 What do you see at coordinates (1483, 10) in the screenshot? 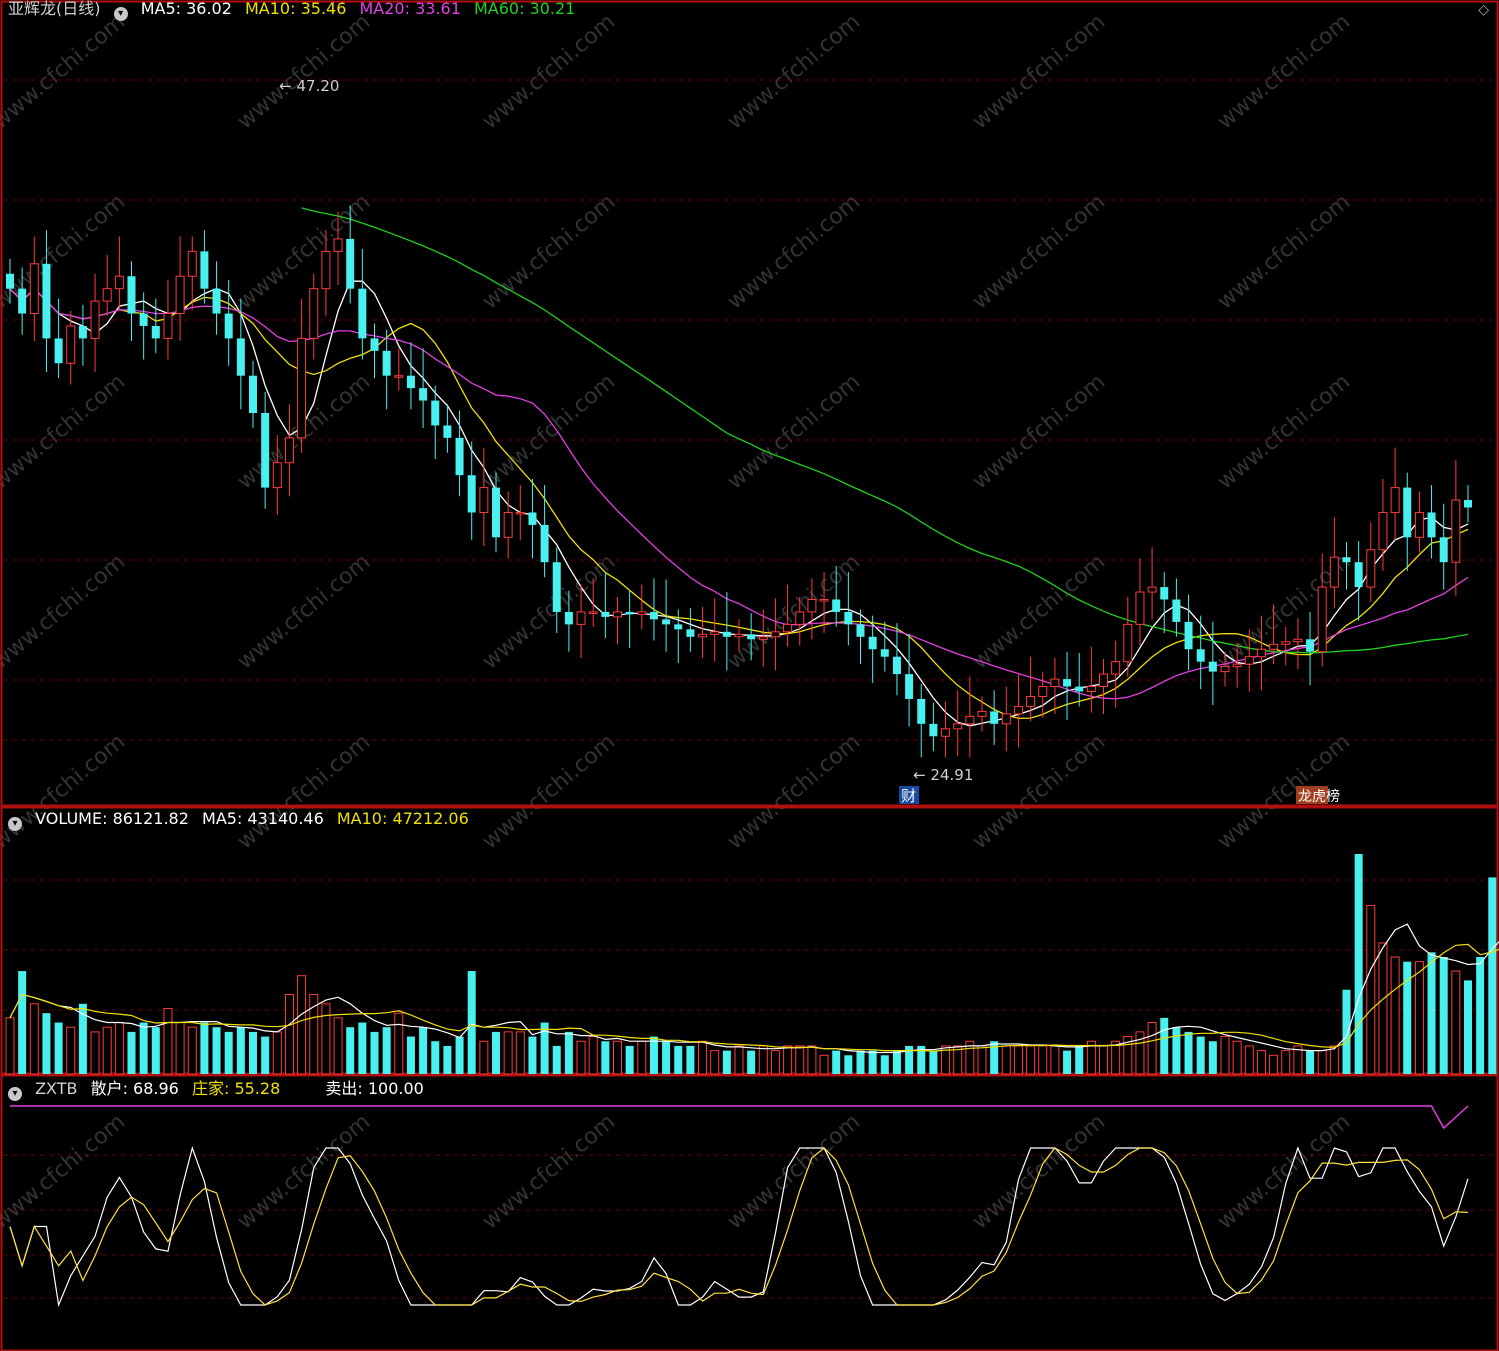
I see `diamond-icon: ◇` at bounding box center [1483, 10].